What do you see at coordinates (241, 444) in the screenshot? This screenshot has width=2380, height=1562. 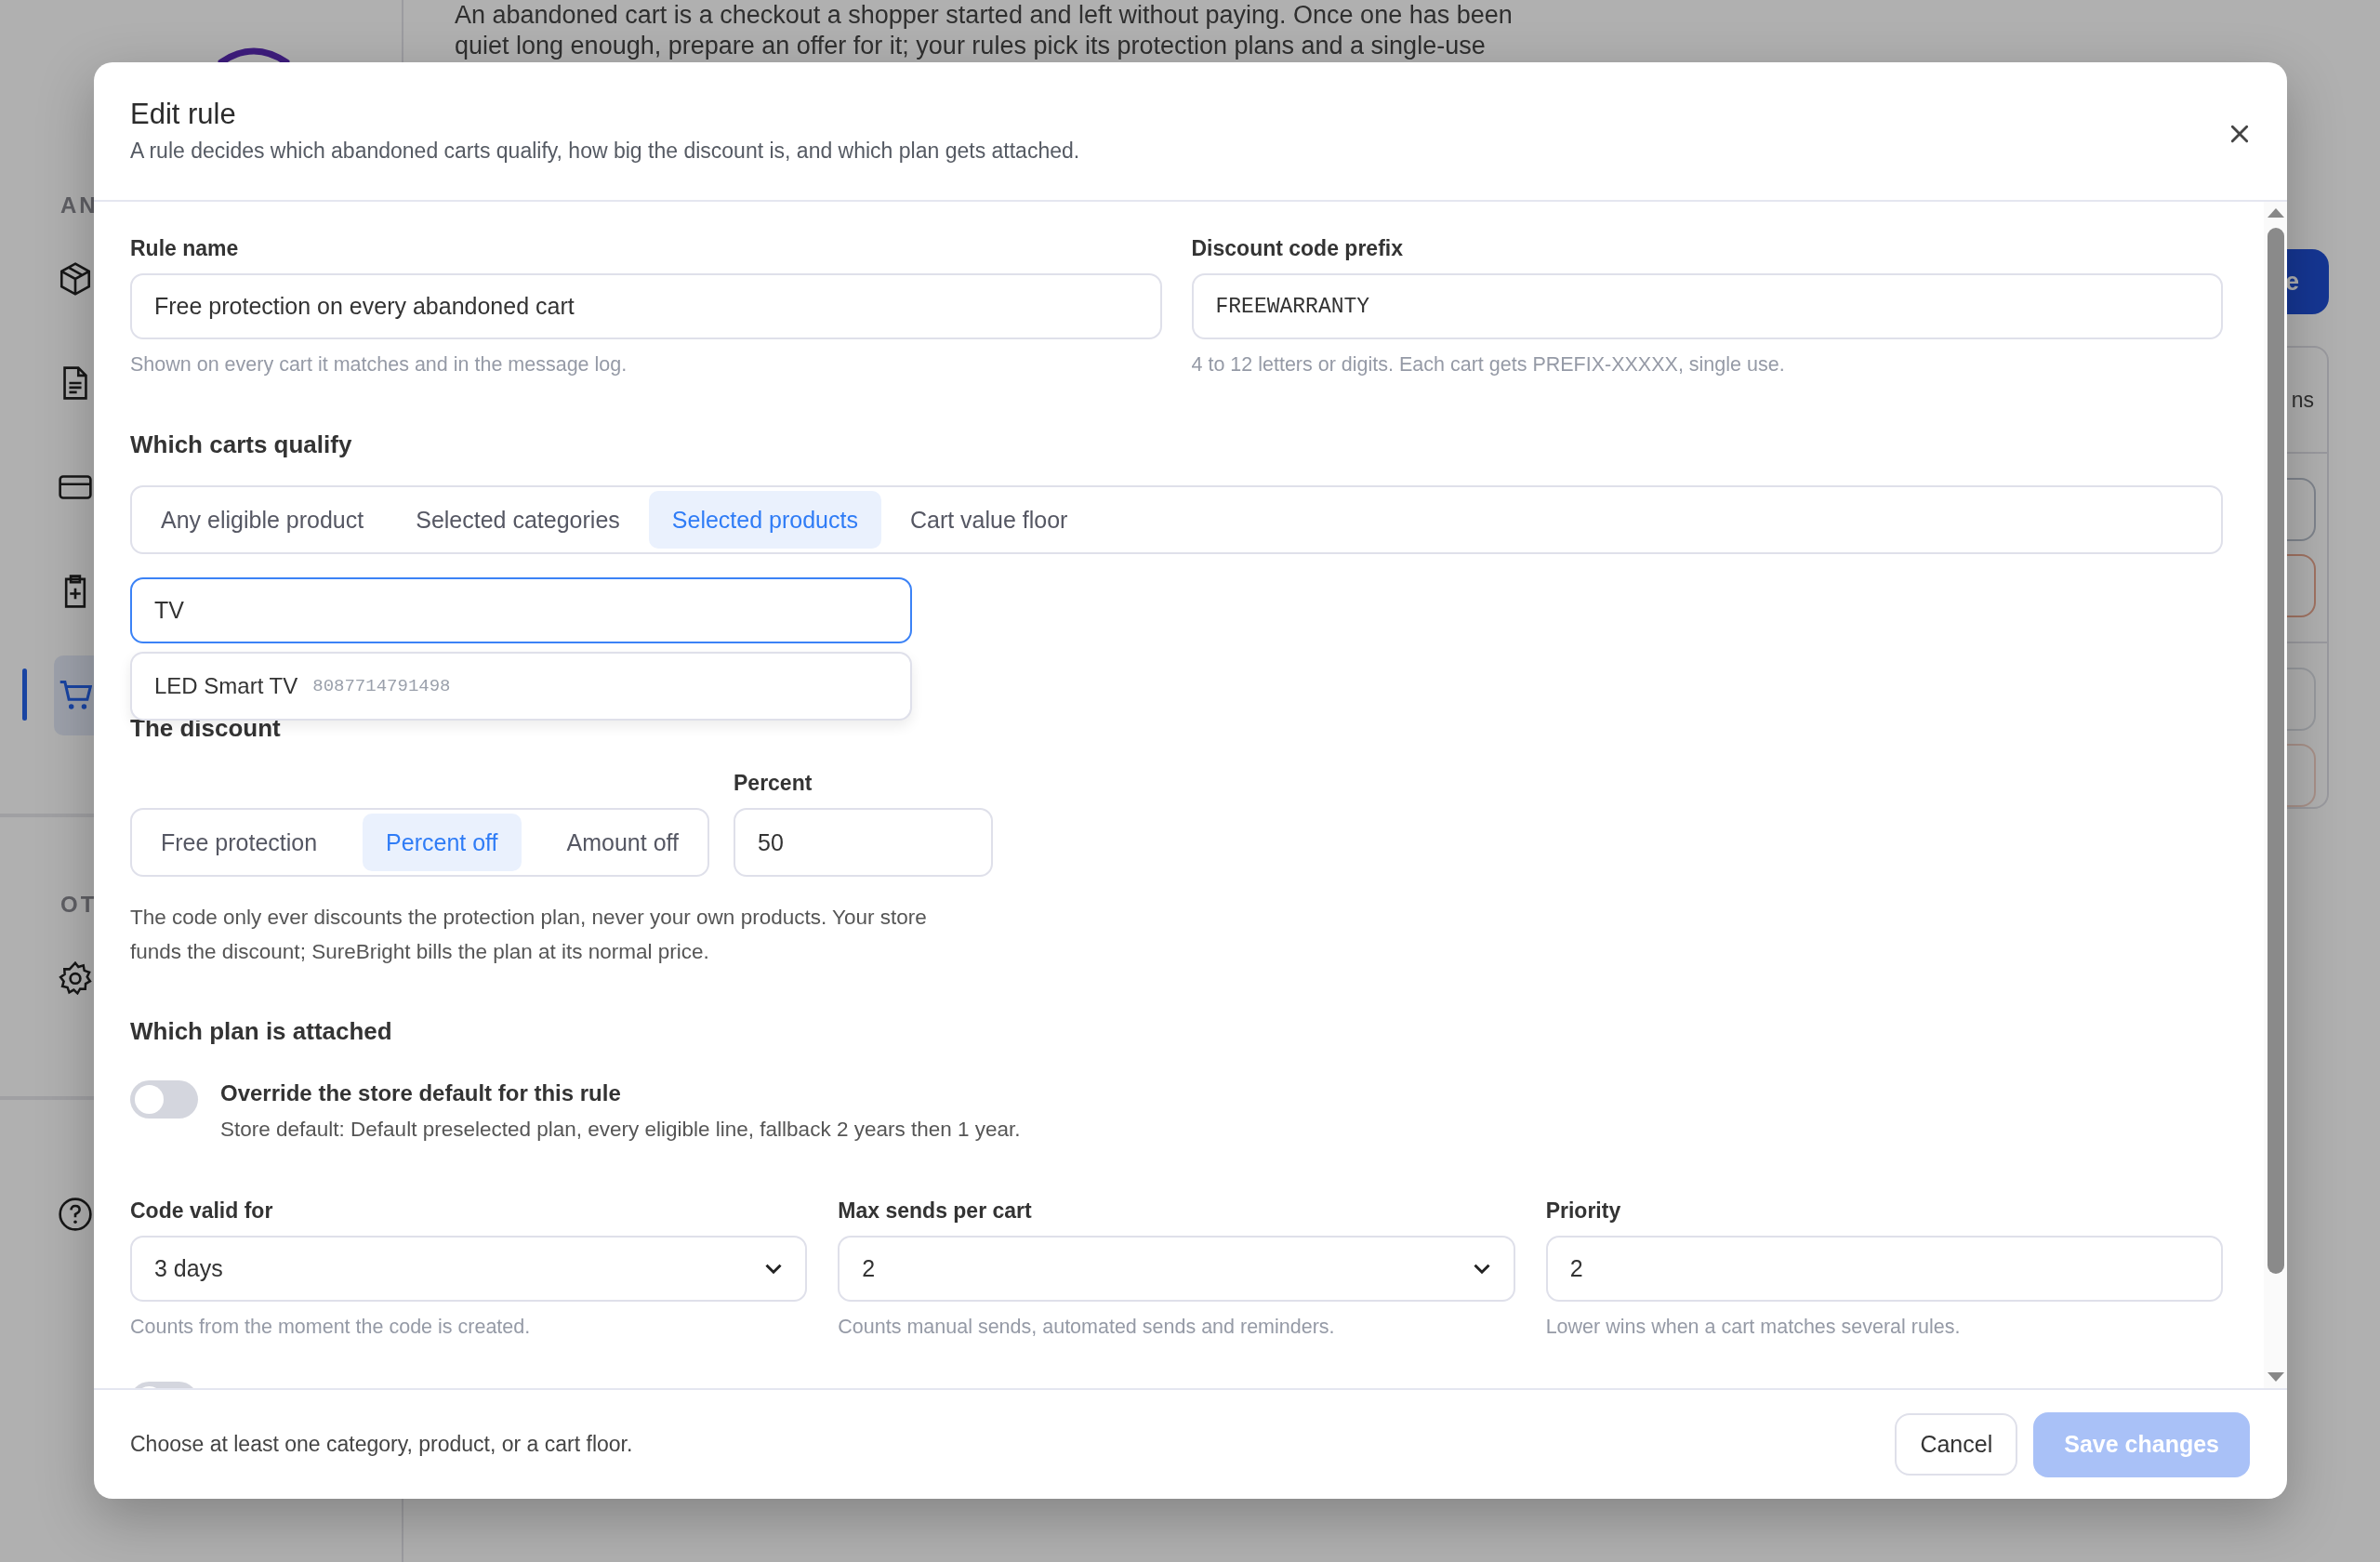 I see `section-heading: Which carts qualify` at bounding box center [241, 444].